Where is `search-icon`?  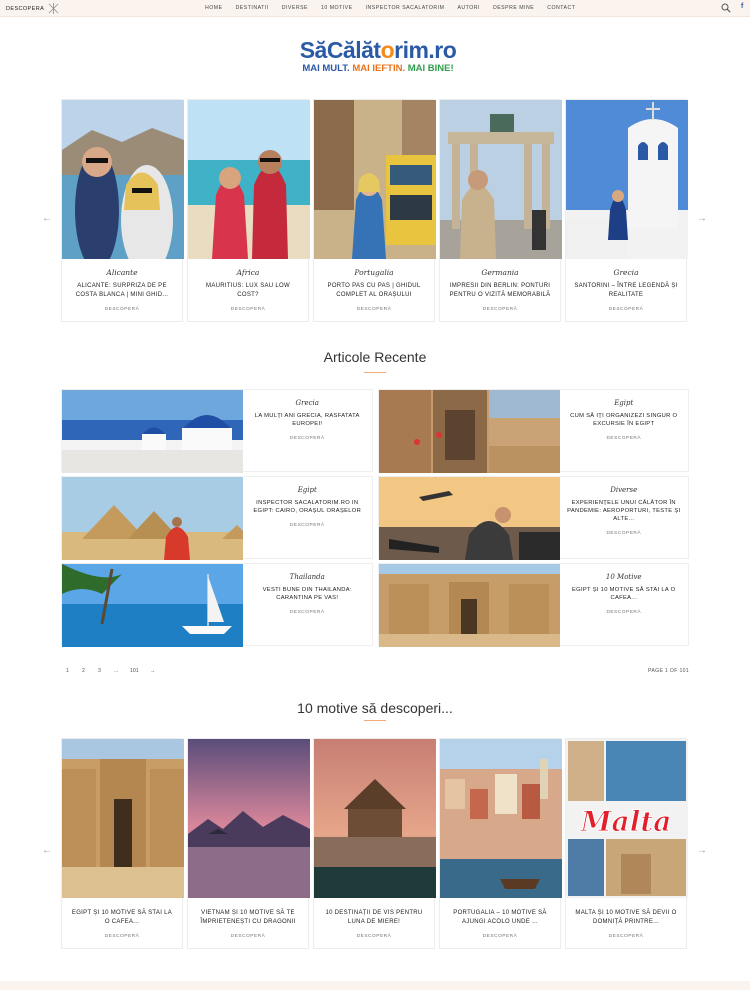 search-icon is located at coordinates (726, 8).